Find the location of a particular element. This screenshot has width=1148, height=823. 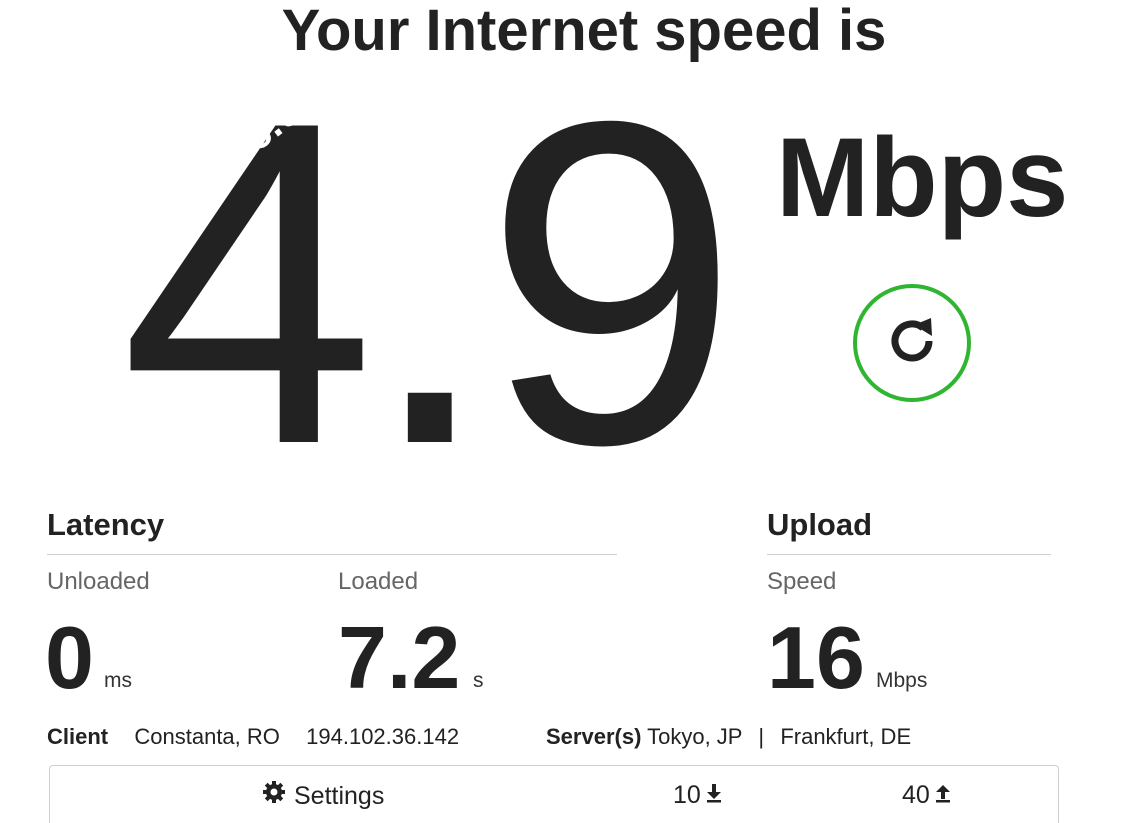

upload-arrow-icon is located at coordinates (943, 795).